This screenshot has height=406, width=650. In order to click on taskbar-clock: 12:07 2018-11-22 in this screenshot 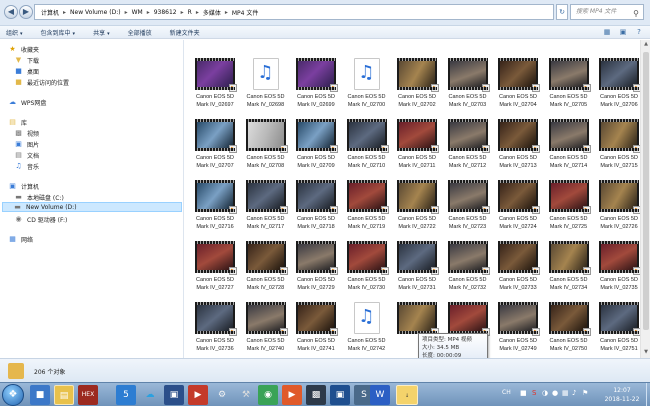, I will do `click(622, 395)`.